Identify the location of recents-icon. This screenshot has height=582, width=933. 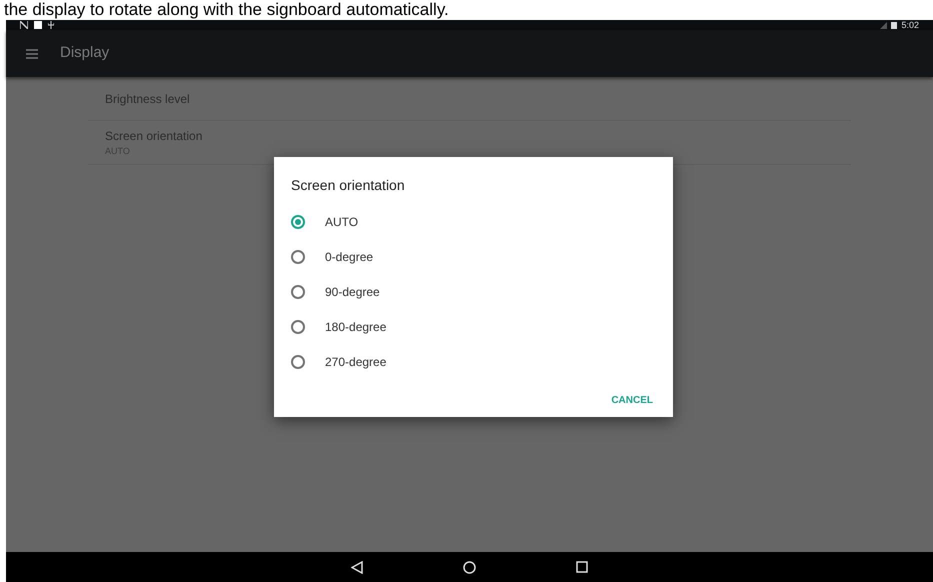
(582, 567).